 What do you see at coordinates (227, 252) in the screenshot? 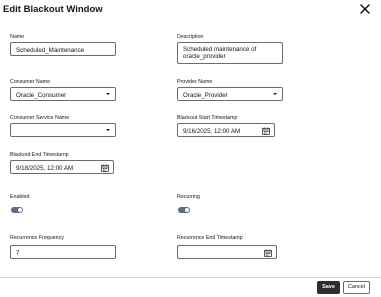
I see `recurrence-end-input` at bounding box center [227, 252].